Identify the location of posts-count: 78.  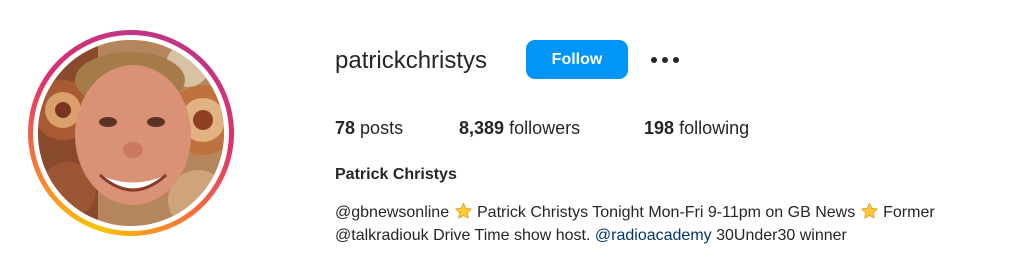
(345, 128).